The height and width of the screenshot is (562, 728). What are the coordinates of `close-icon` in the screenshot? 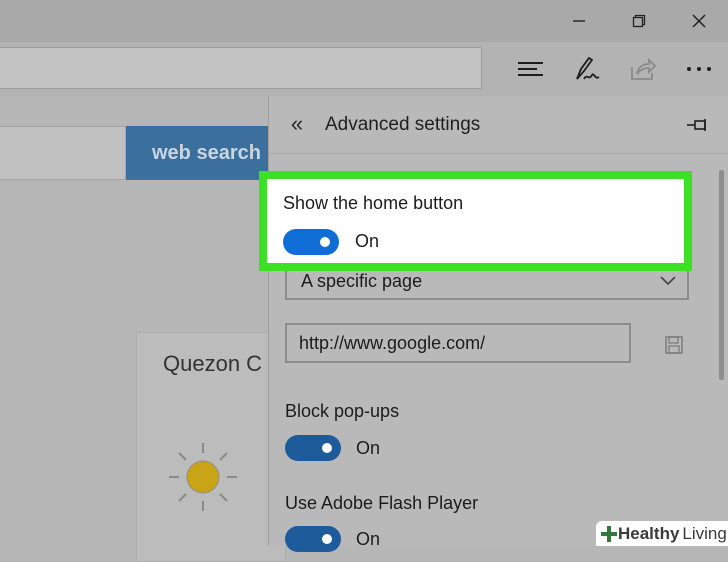 It's located at (699, 21).